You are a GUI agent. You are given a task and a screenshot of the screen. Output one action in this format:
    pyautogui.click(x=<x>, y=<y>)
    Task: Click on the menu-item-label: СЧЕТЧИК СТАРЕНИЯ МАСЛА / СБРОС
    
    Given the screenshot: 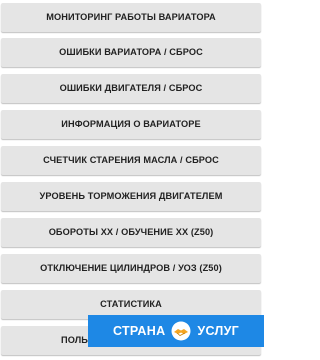 What is the action you would take?
    pyautogui.click(x=131, y=160)
    